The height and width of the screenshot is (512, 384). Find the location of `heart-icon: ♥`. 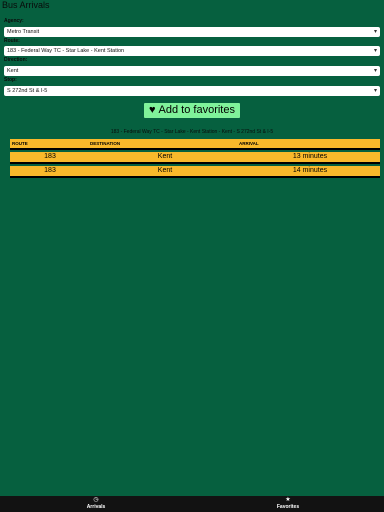

heart-icon: ♥ is located at coordinates (152, 110).